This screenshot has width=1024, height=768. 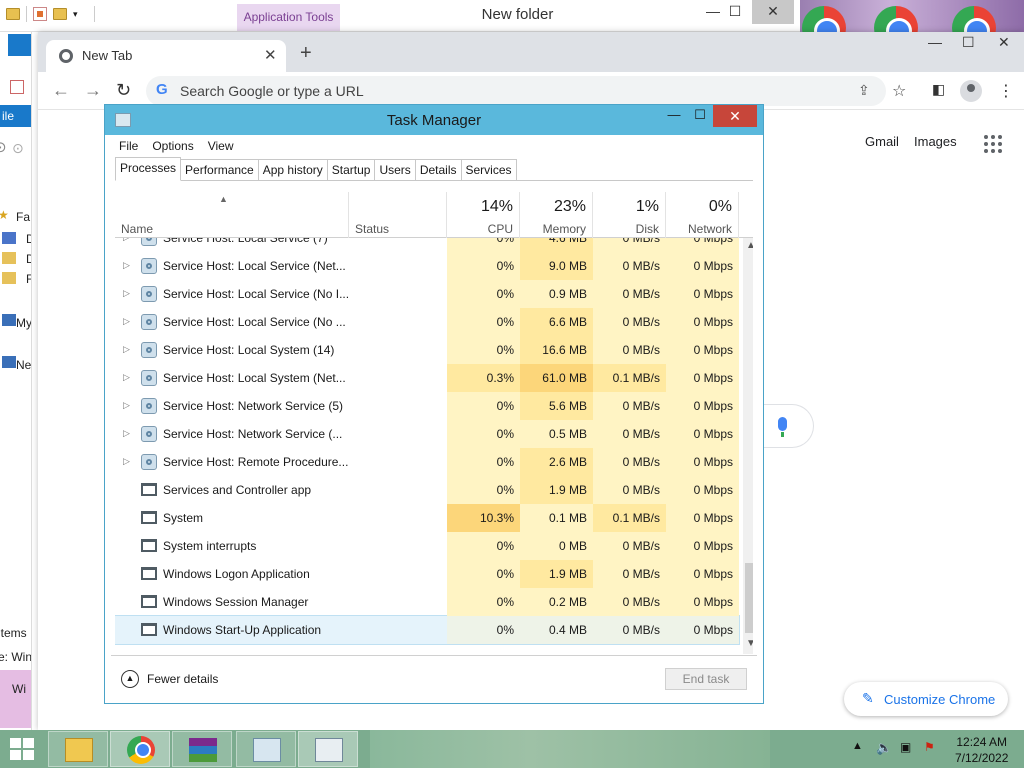 What do you see at coordinates (398, 215) in the screenshot?
I see `column-status: Status` at bounding box center [398, 215].